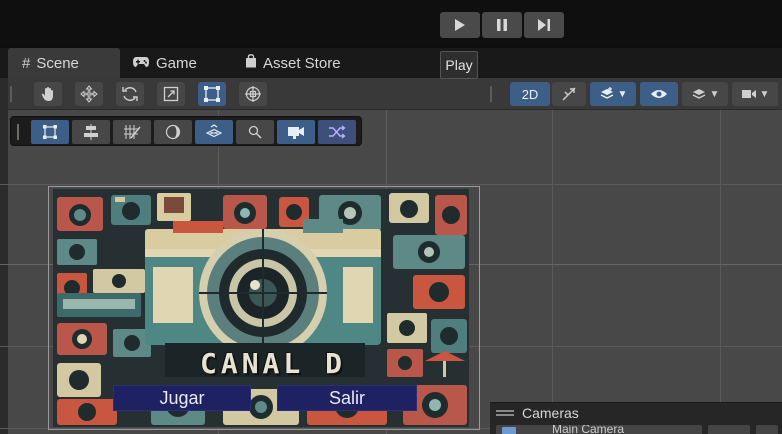  Describe the element at coordinates (705, 94) in the screenshot. I see `layers-icon: ▼` at that location.